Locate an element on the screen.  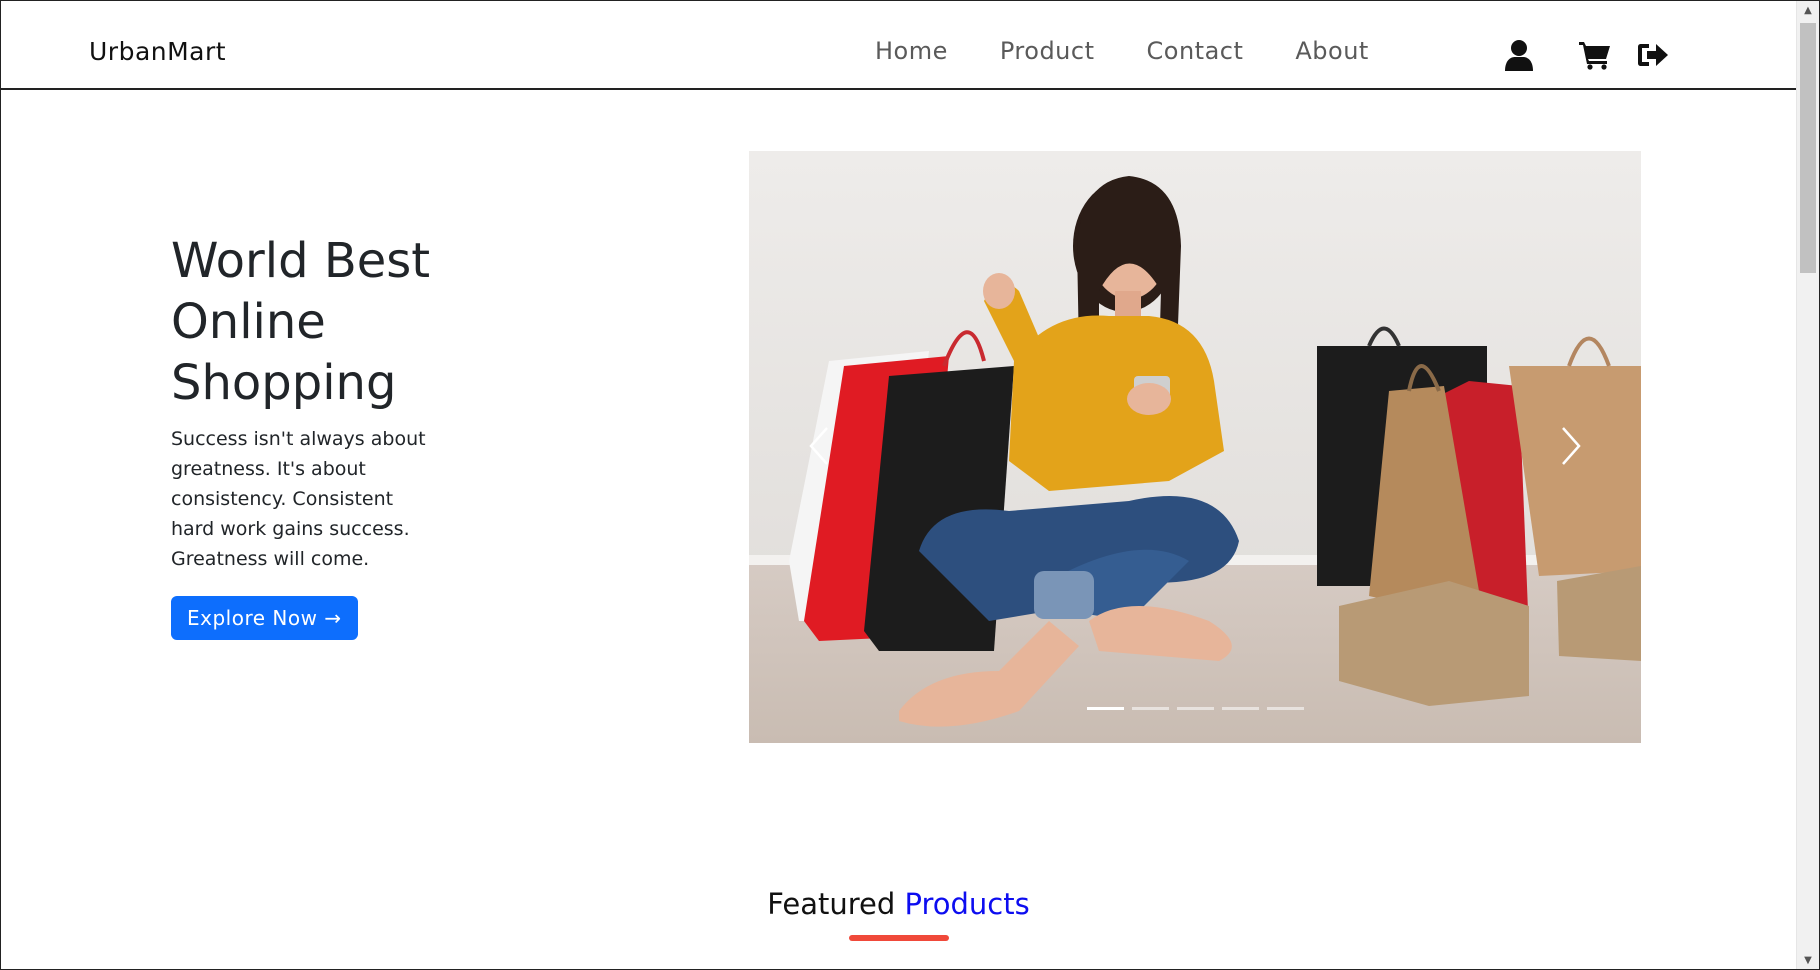
carousel-prev-button is located at coordinates (819, 446).